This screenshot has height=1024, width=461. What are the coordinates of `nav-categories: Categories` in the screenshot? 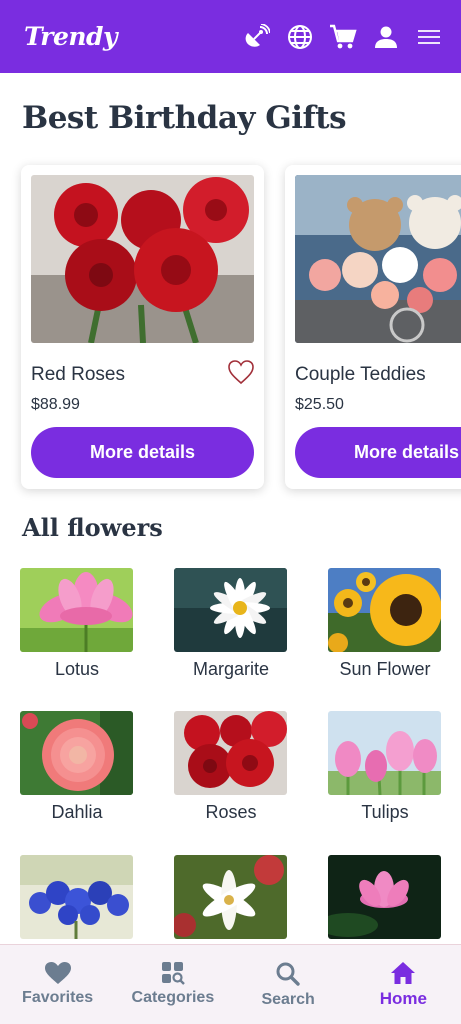 It's located at (172, 984).